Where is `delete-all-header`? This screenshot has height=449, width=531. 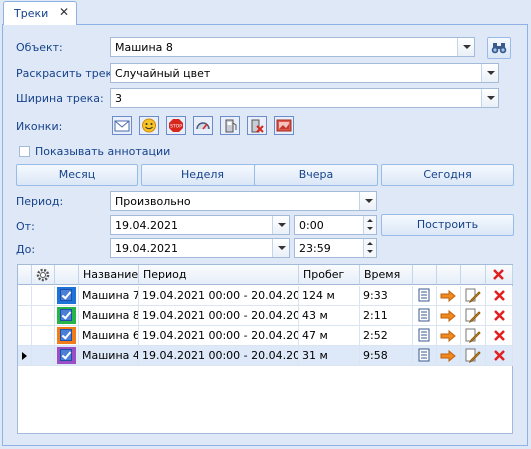 delete-all-header is located at coordinates (499, 275).